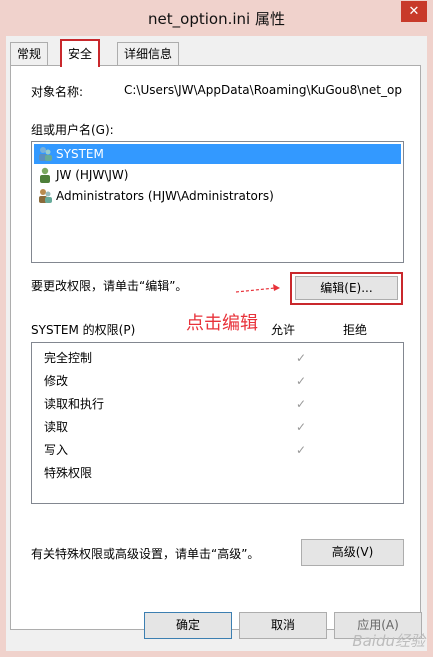 This screenshot has width=433, height=657. I want to click on title-bar: net_option.ini 属性 ✕, so click(216, 18).